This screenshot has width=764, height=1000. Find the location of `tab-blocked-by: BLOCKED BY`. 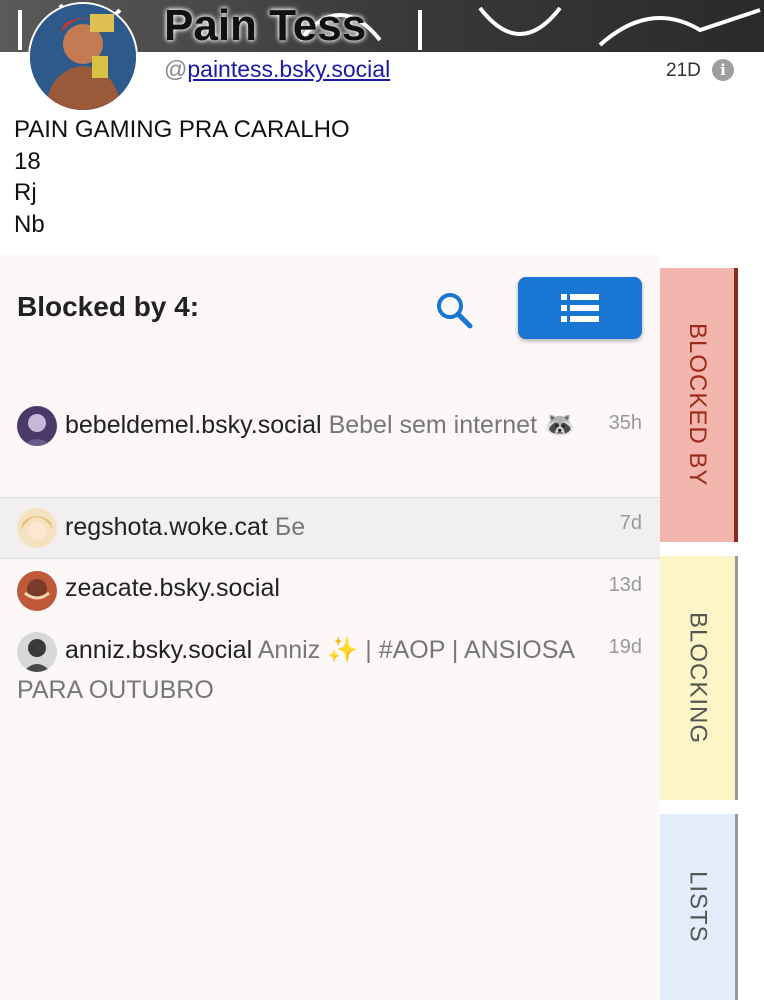

tab-blocked-by: BLOCKED BY is located at coordinates (699, 405).